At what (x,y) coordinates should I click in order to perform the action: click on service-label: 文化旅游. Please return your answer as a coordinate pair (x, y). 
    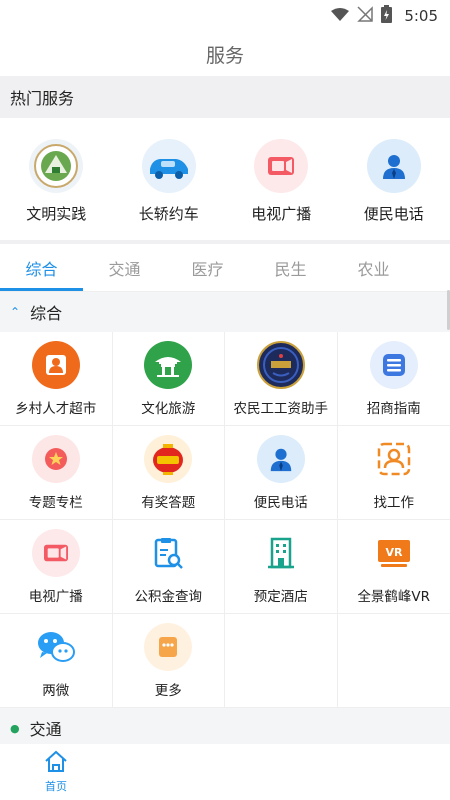
    Looking at the image, I should click on (168, 408).